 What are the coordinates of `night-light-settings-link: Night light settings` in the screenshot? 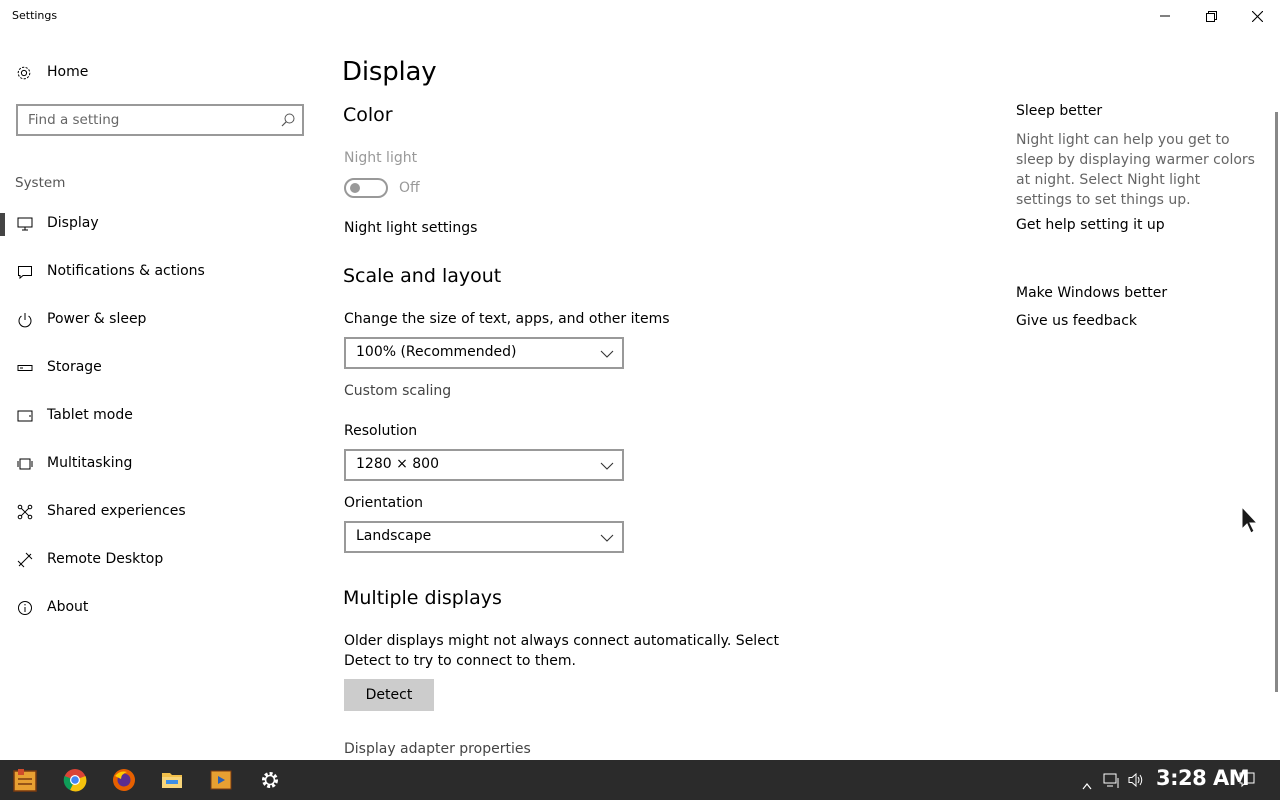 It's located at (410, 228).